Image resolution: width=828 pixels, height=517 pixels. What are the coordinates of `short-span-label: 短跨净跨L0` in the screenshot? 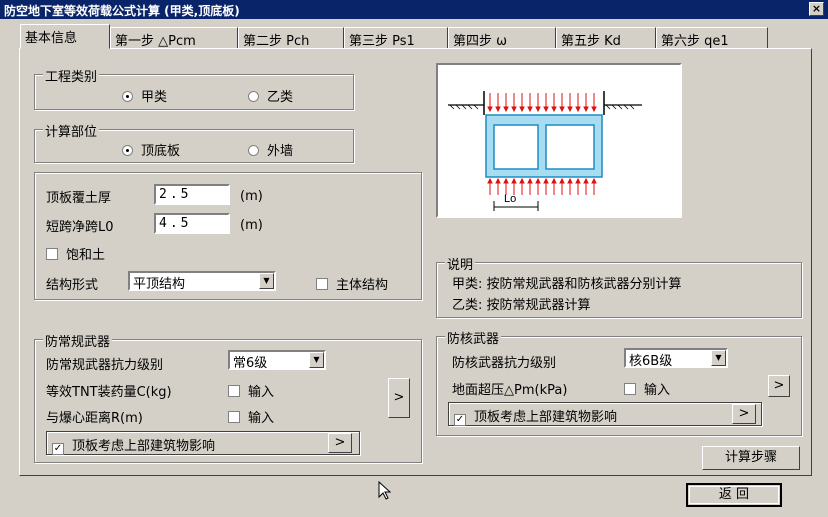 It's located at (80, 227).